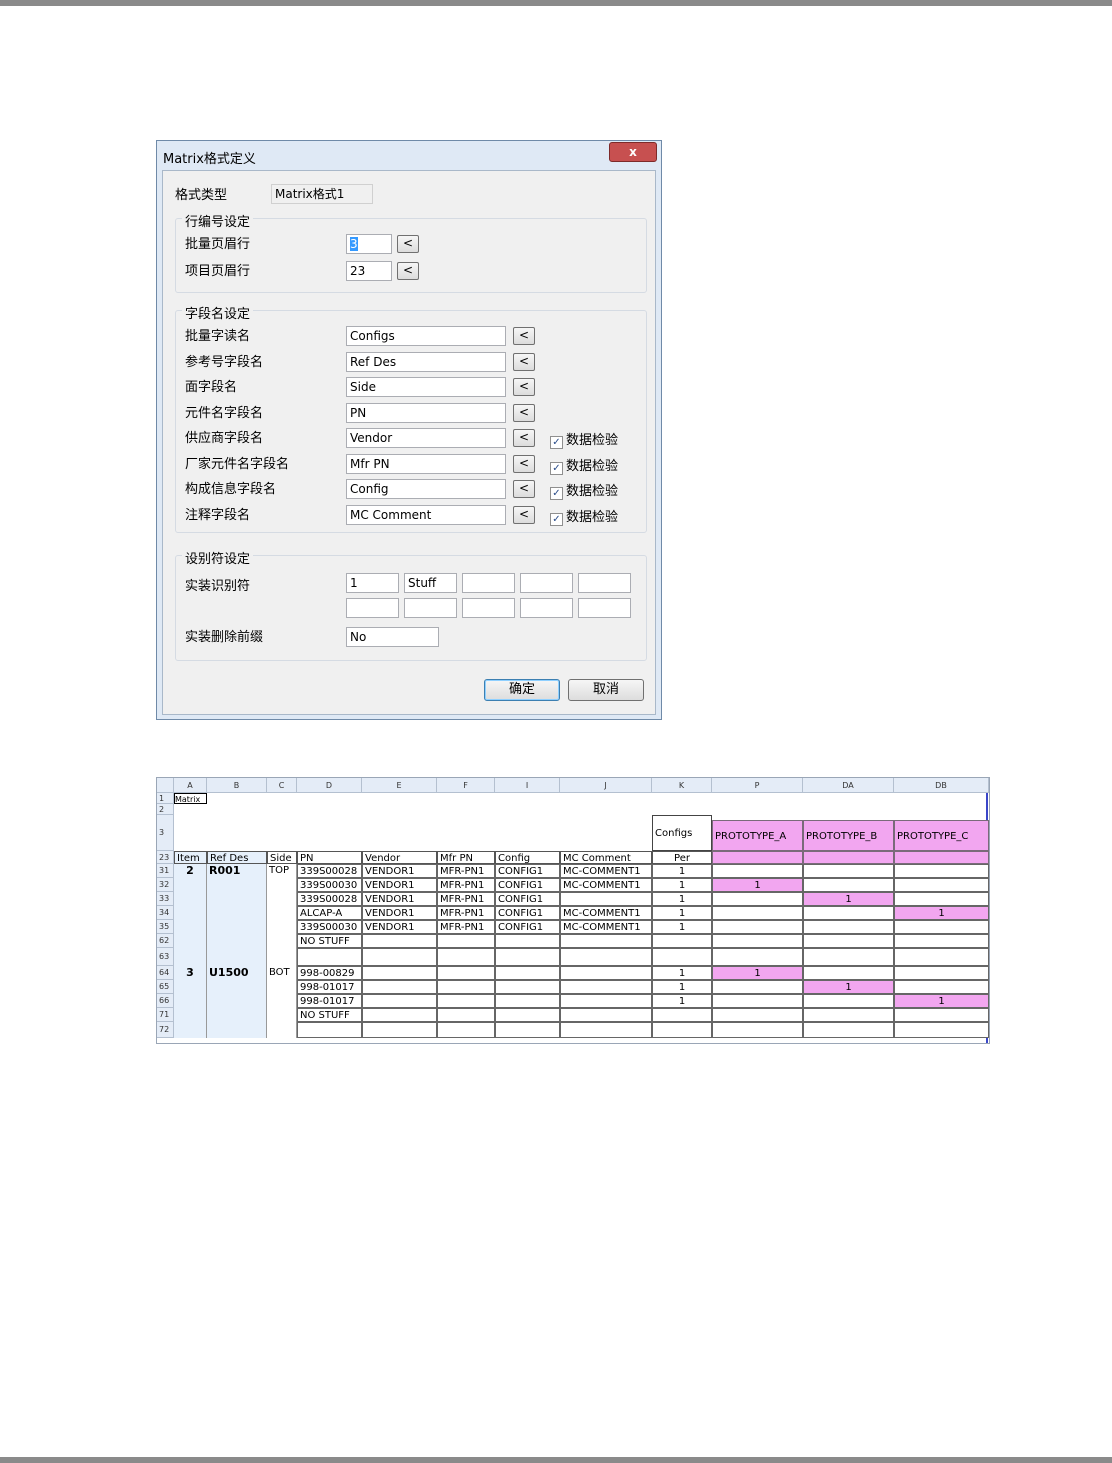  What do you see at coordinates (282, 857) in the screenshot?
I see `column-title-cell: Side` at bounding box center [282, 857].